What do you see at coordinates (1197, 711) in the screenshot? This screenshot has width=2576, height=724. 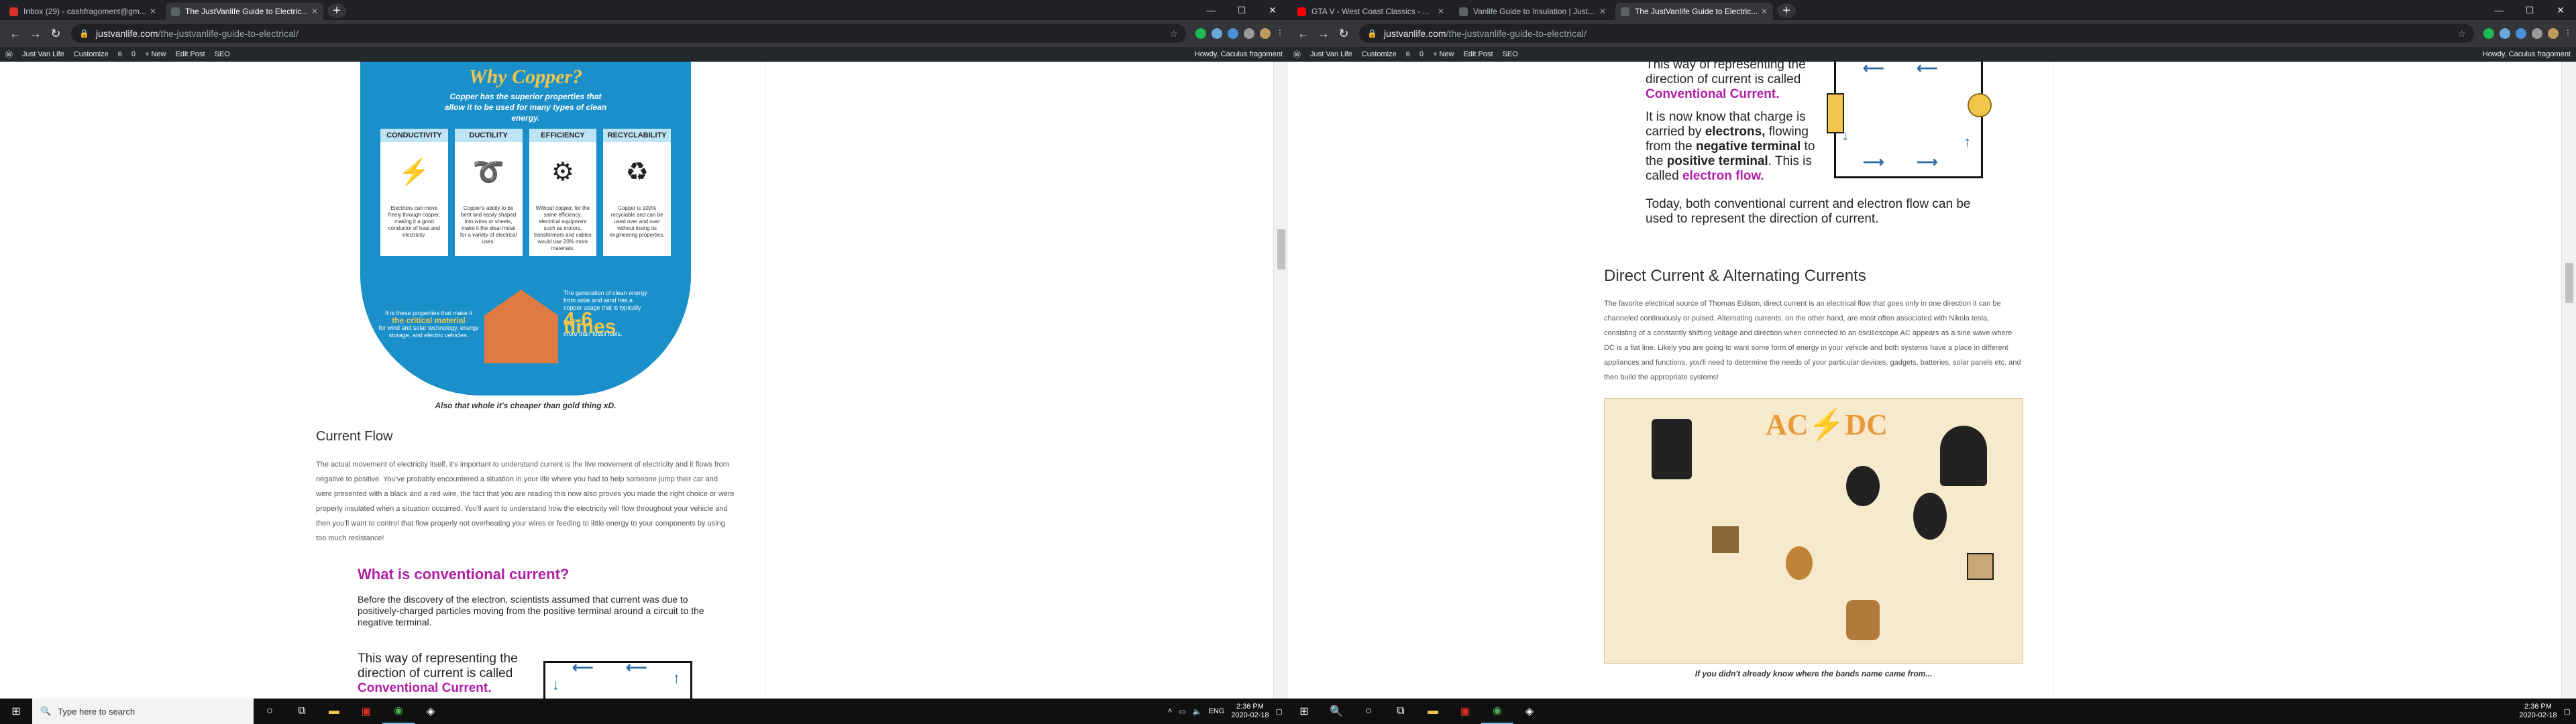 I see `volume-icon: 🔈` at bounding box center [1197, 711].